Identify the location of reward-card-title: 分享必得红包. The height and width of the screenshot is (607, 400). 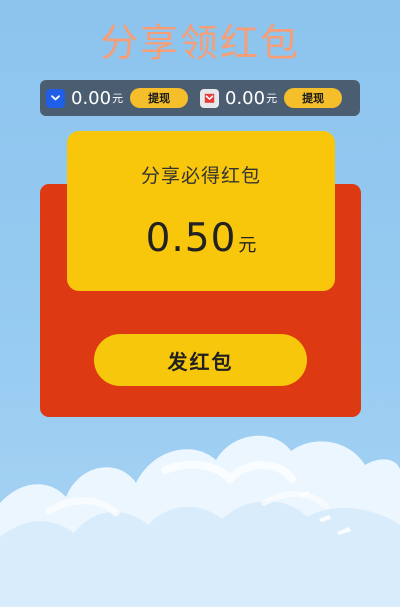
(200, 176).